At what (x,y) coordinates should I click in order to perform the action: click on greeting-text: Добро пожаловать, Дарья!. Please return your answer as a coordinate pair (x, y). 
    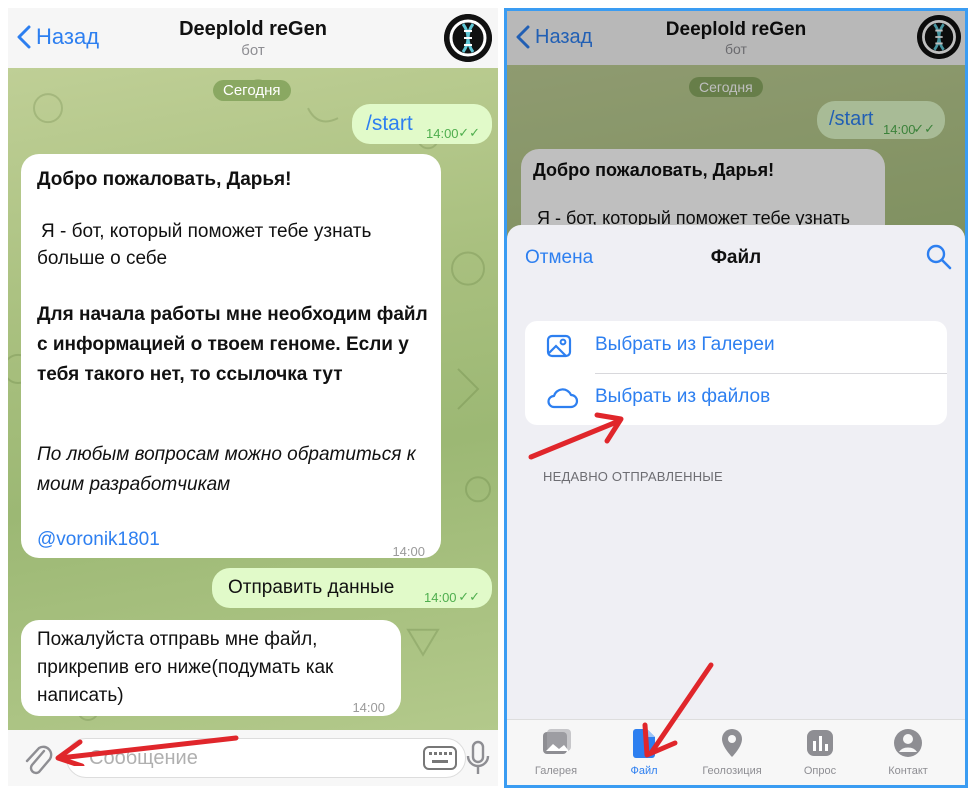
    Looking at the image, I should click on (164, 179).